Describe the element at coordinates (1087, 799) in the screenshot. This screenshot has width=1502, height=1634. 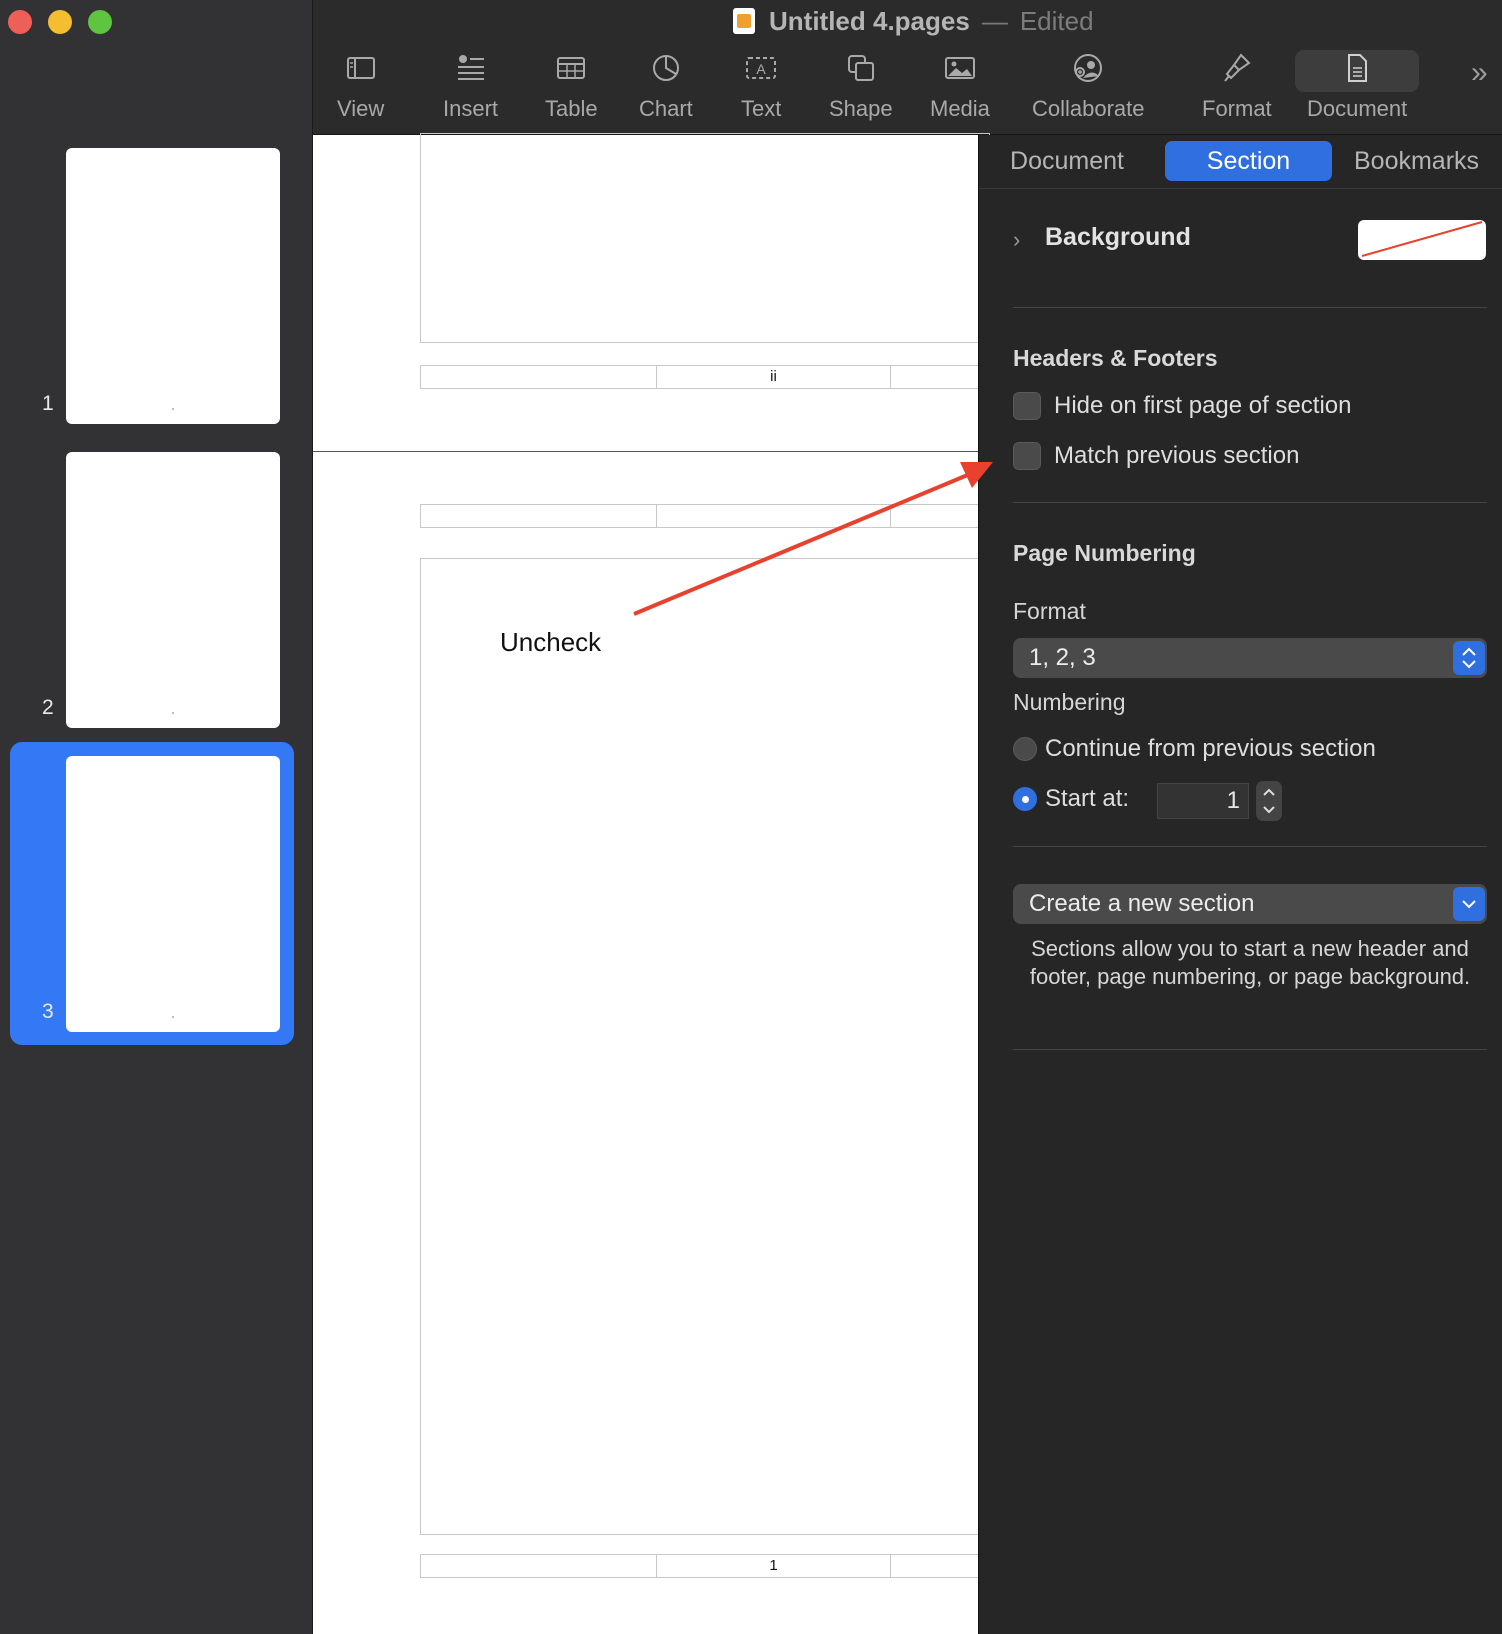
I see `start-at-label: Start at:` at that location.